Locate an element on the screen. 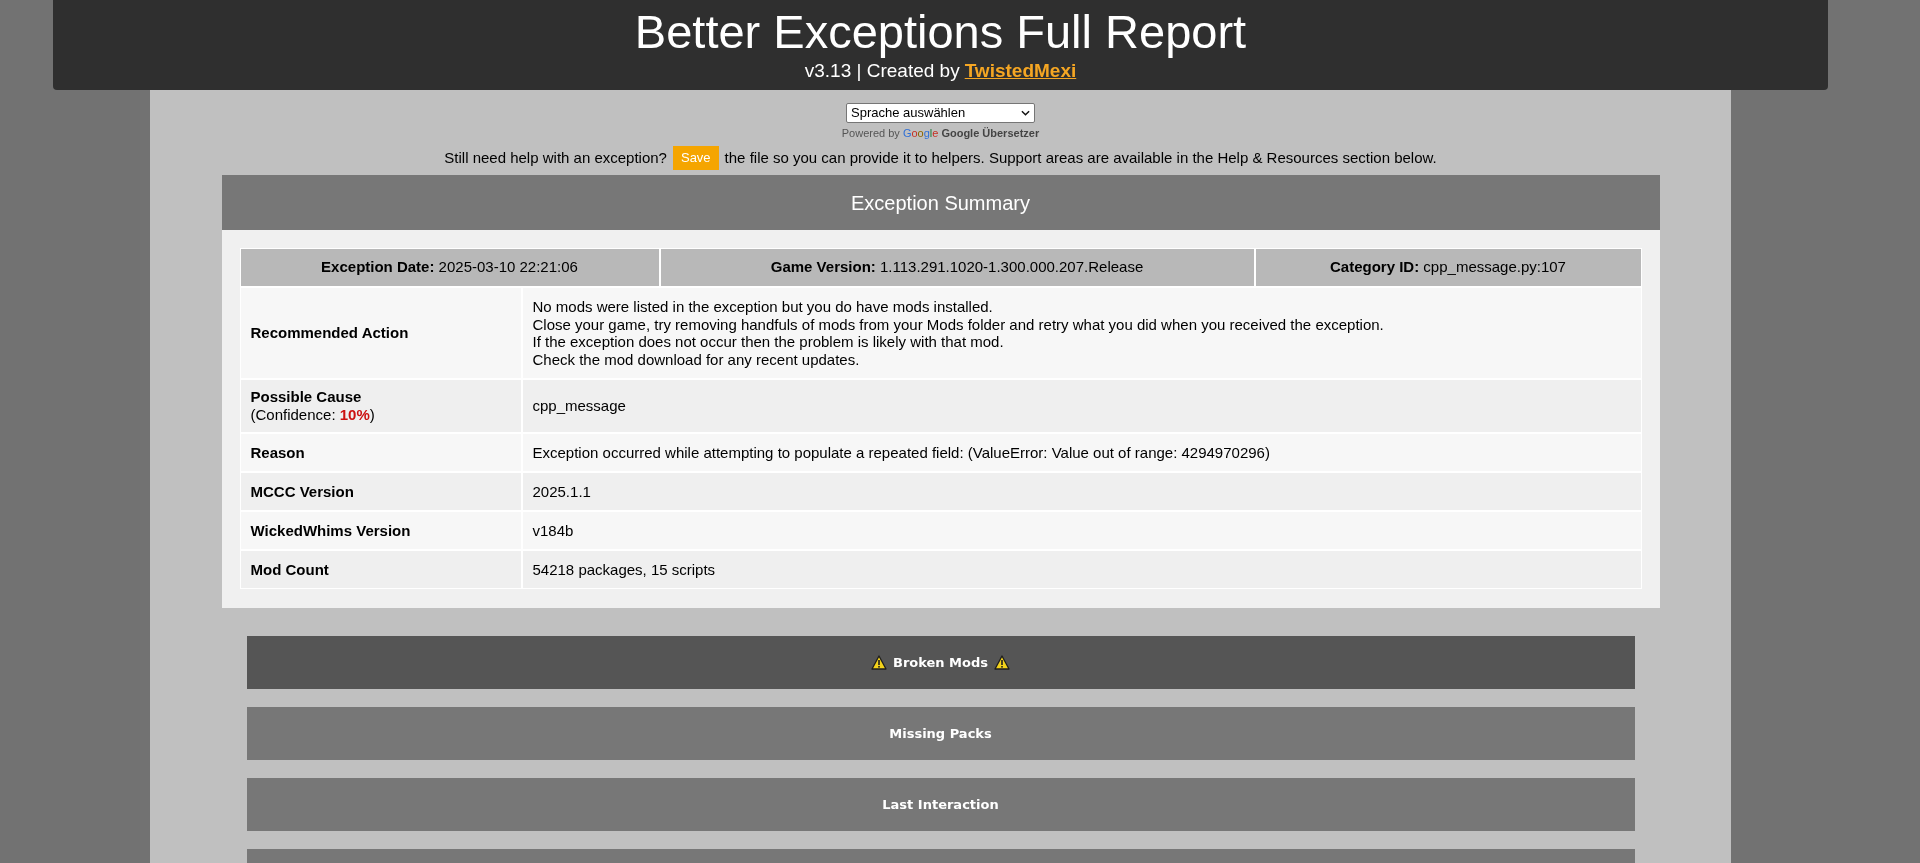 The width and height of the screenshot is (1920, 863). chevron-down-icon is located at coordinates (1025, 113).